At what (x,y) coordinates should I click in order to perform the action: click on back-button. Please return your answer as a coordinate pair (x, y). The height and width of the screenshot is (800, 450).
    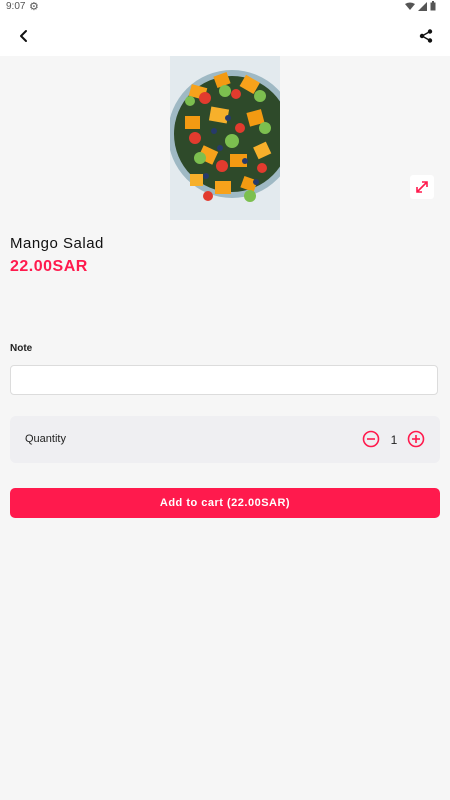
    Looking at the image, I should click on (24, 36).